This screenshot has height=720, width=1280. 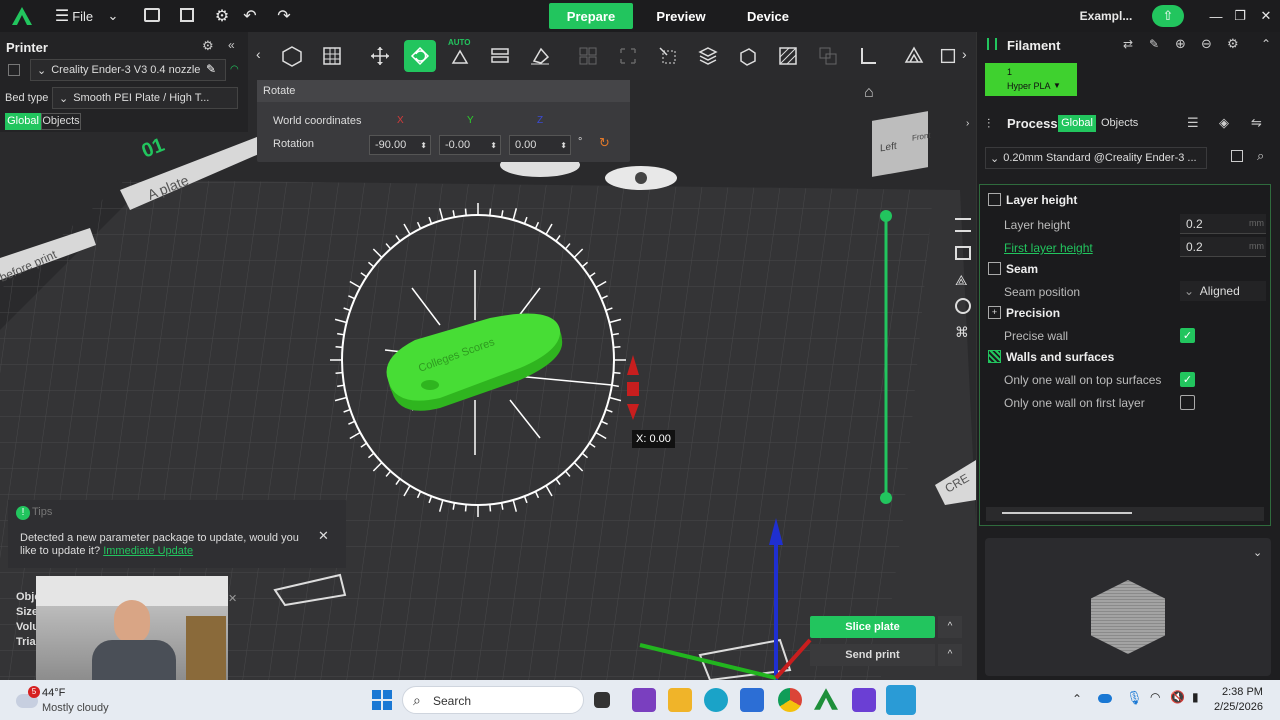 I want to click on navigation-cube: Left Front, so click(x=901, y=144).